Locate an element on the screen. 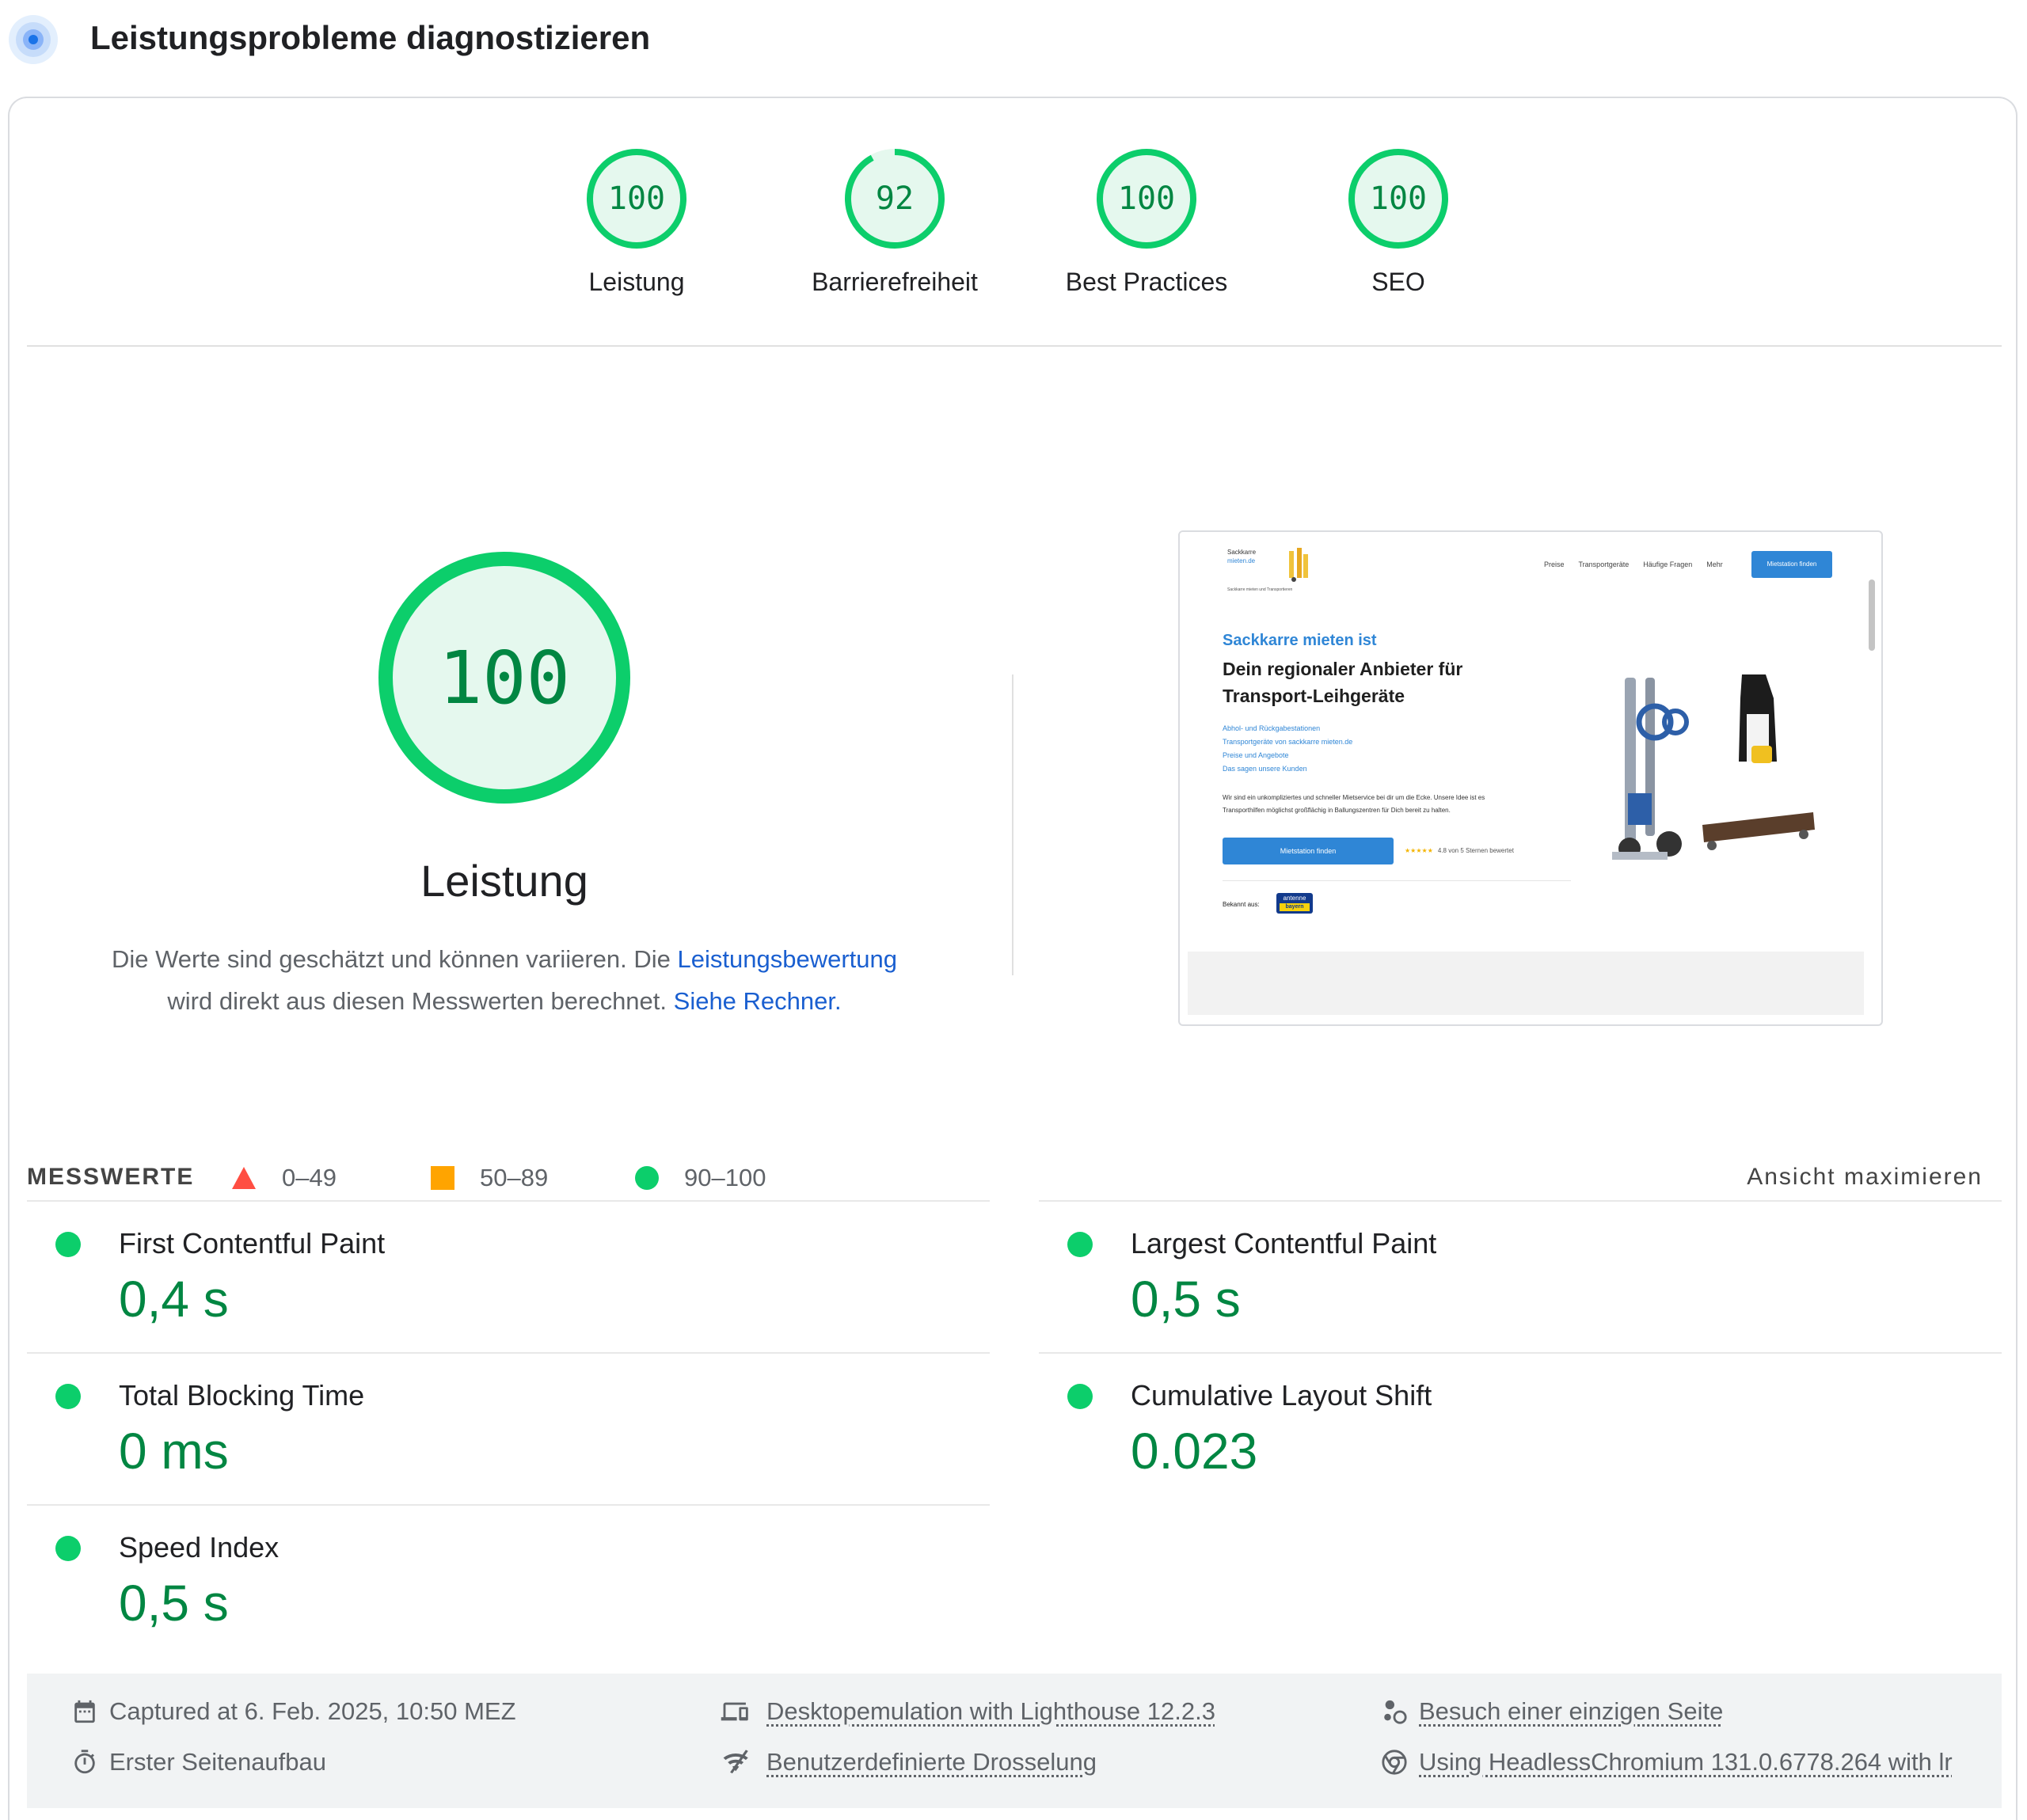 The height and width of the screenshot is (1820, 2027). metric-speed-index: Speed Index 0,5 s is located at coordinates (508, 1580).